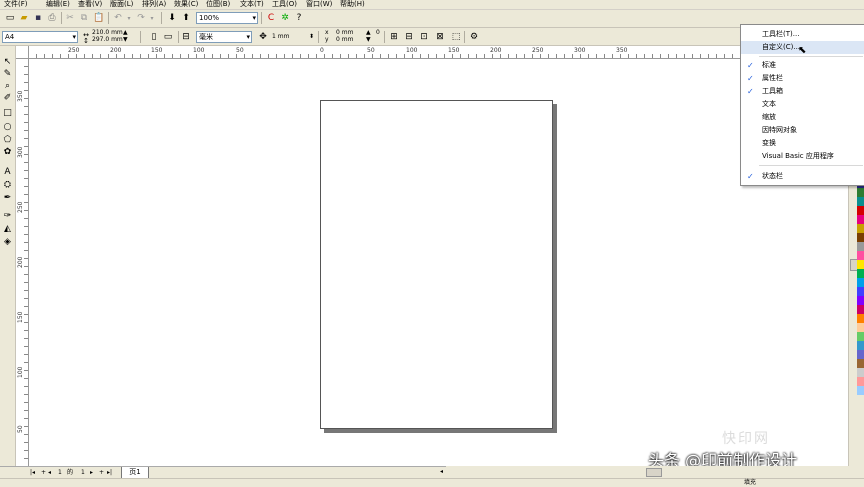 This screenshot has width=864, height=487. I want to click on corel-app-launcher-icon: C, so click(271, 18).